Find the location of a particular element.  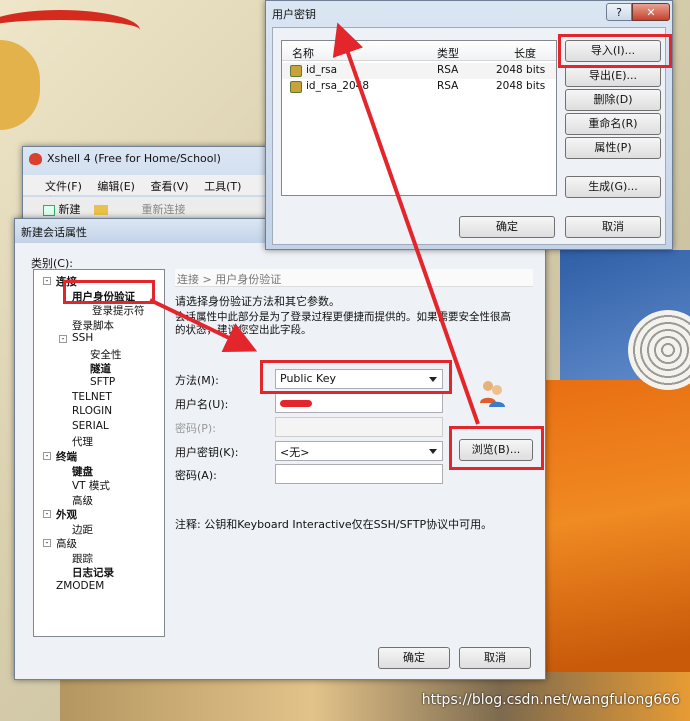

tree-margin: 边距 is located at coordinates (82, 529).